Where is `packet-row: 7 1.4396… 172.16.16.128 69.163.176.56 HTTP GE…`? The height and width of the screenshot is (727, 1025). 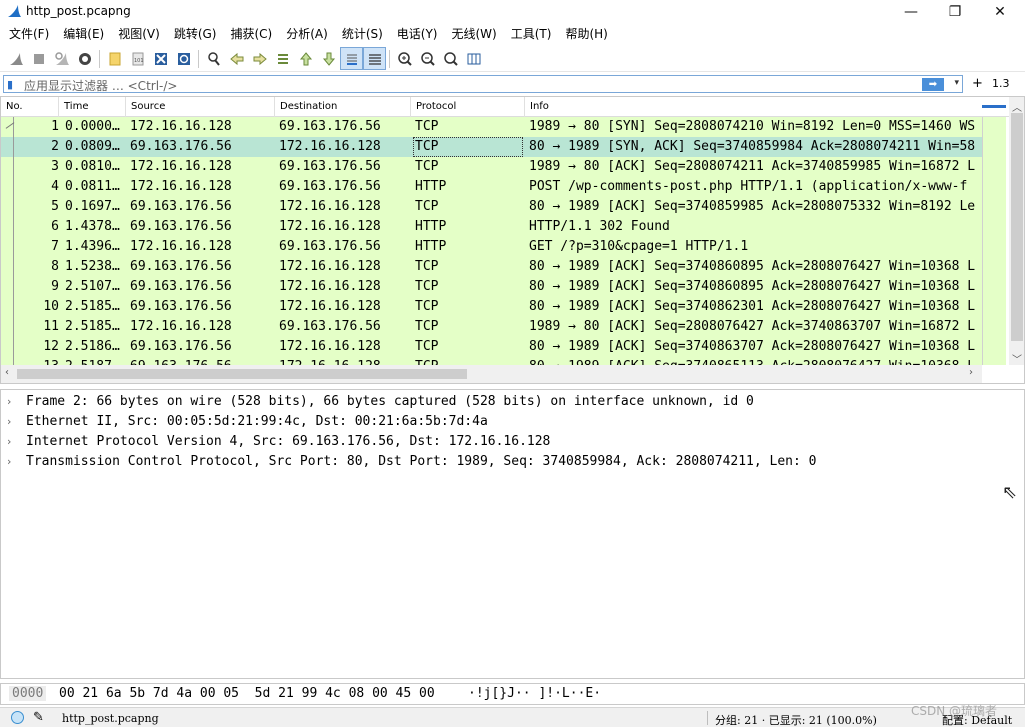
packet-row: 7 1.4396… 172.16.16.128 69.163.176.56 HTTP GE… is located at coordinates (491, 247).